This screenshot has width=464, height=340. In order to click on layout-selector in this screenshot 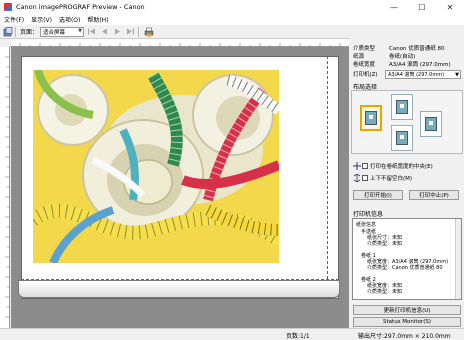, I will do `click(407, 122)`.